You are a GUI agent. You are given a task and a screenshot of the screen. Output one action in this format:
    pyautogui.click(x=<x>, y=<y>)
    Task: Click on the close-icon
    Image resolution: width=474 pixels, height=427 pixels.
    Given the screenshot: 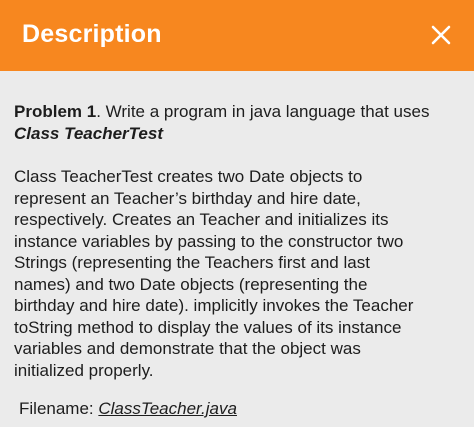 What is the action you would take?
    pyautogui.click(x=441, y=34)
    